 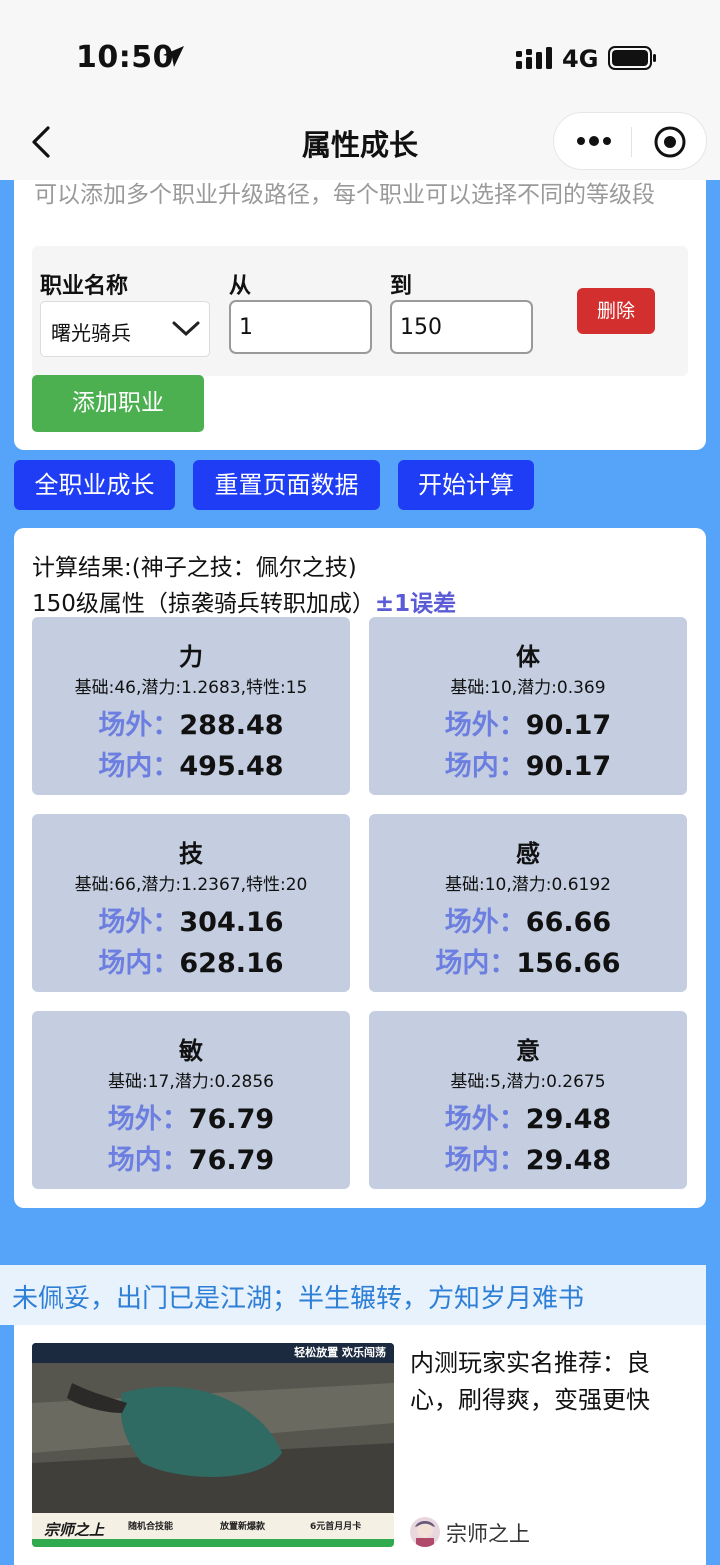 What do you see at coordinates (84, 286) in the screenshot?
I see `job-name-label: 职业名称` at bounding box center [84, 286].